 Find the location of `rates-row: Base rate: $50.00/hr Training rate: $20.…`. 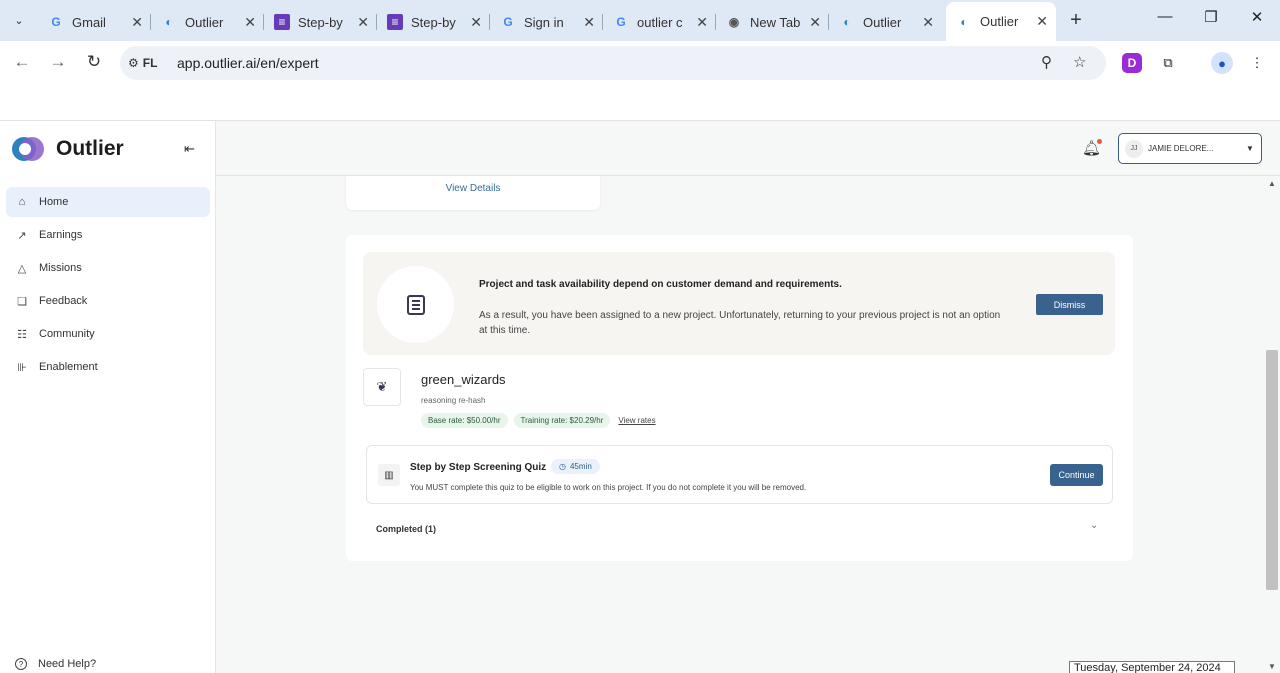

rates-row: Base rate: $50.00/hr Training rate: $20.… is located at coordinates (538, 420).